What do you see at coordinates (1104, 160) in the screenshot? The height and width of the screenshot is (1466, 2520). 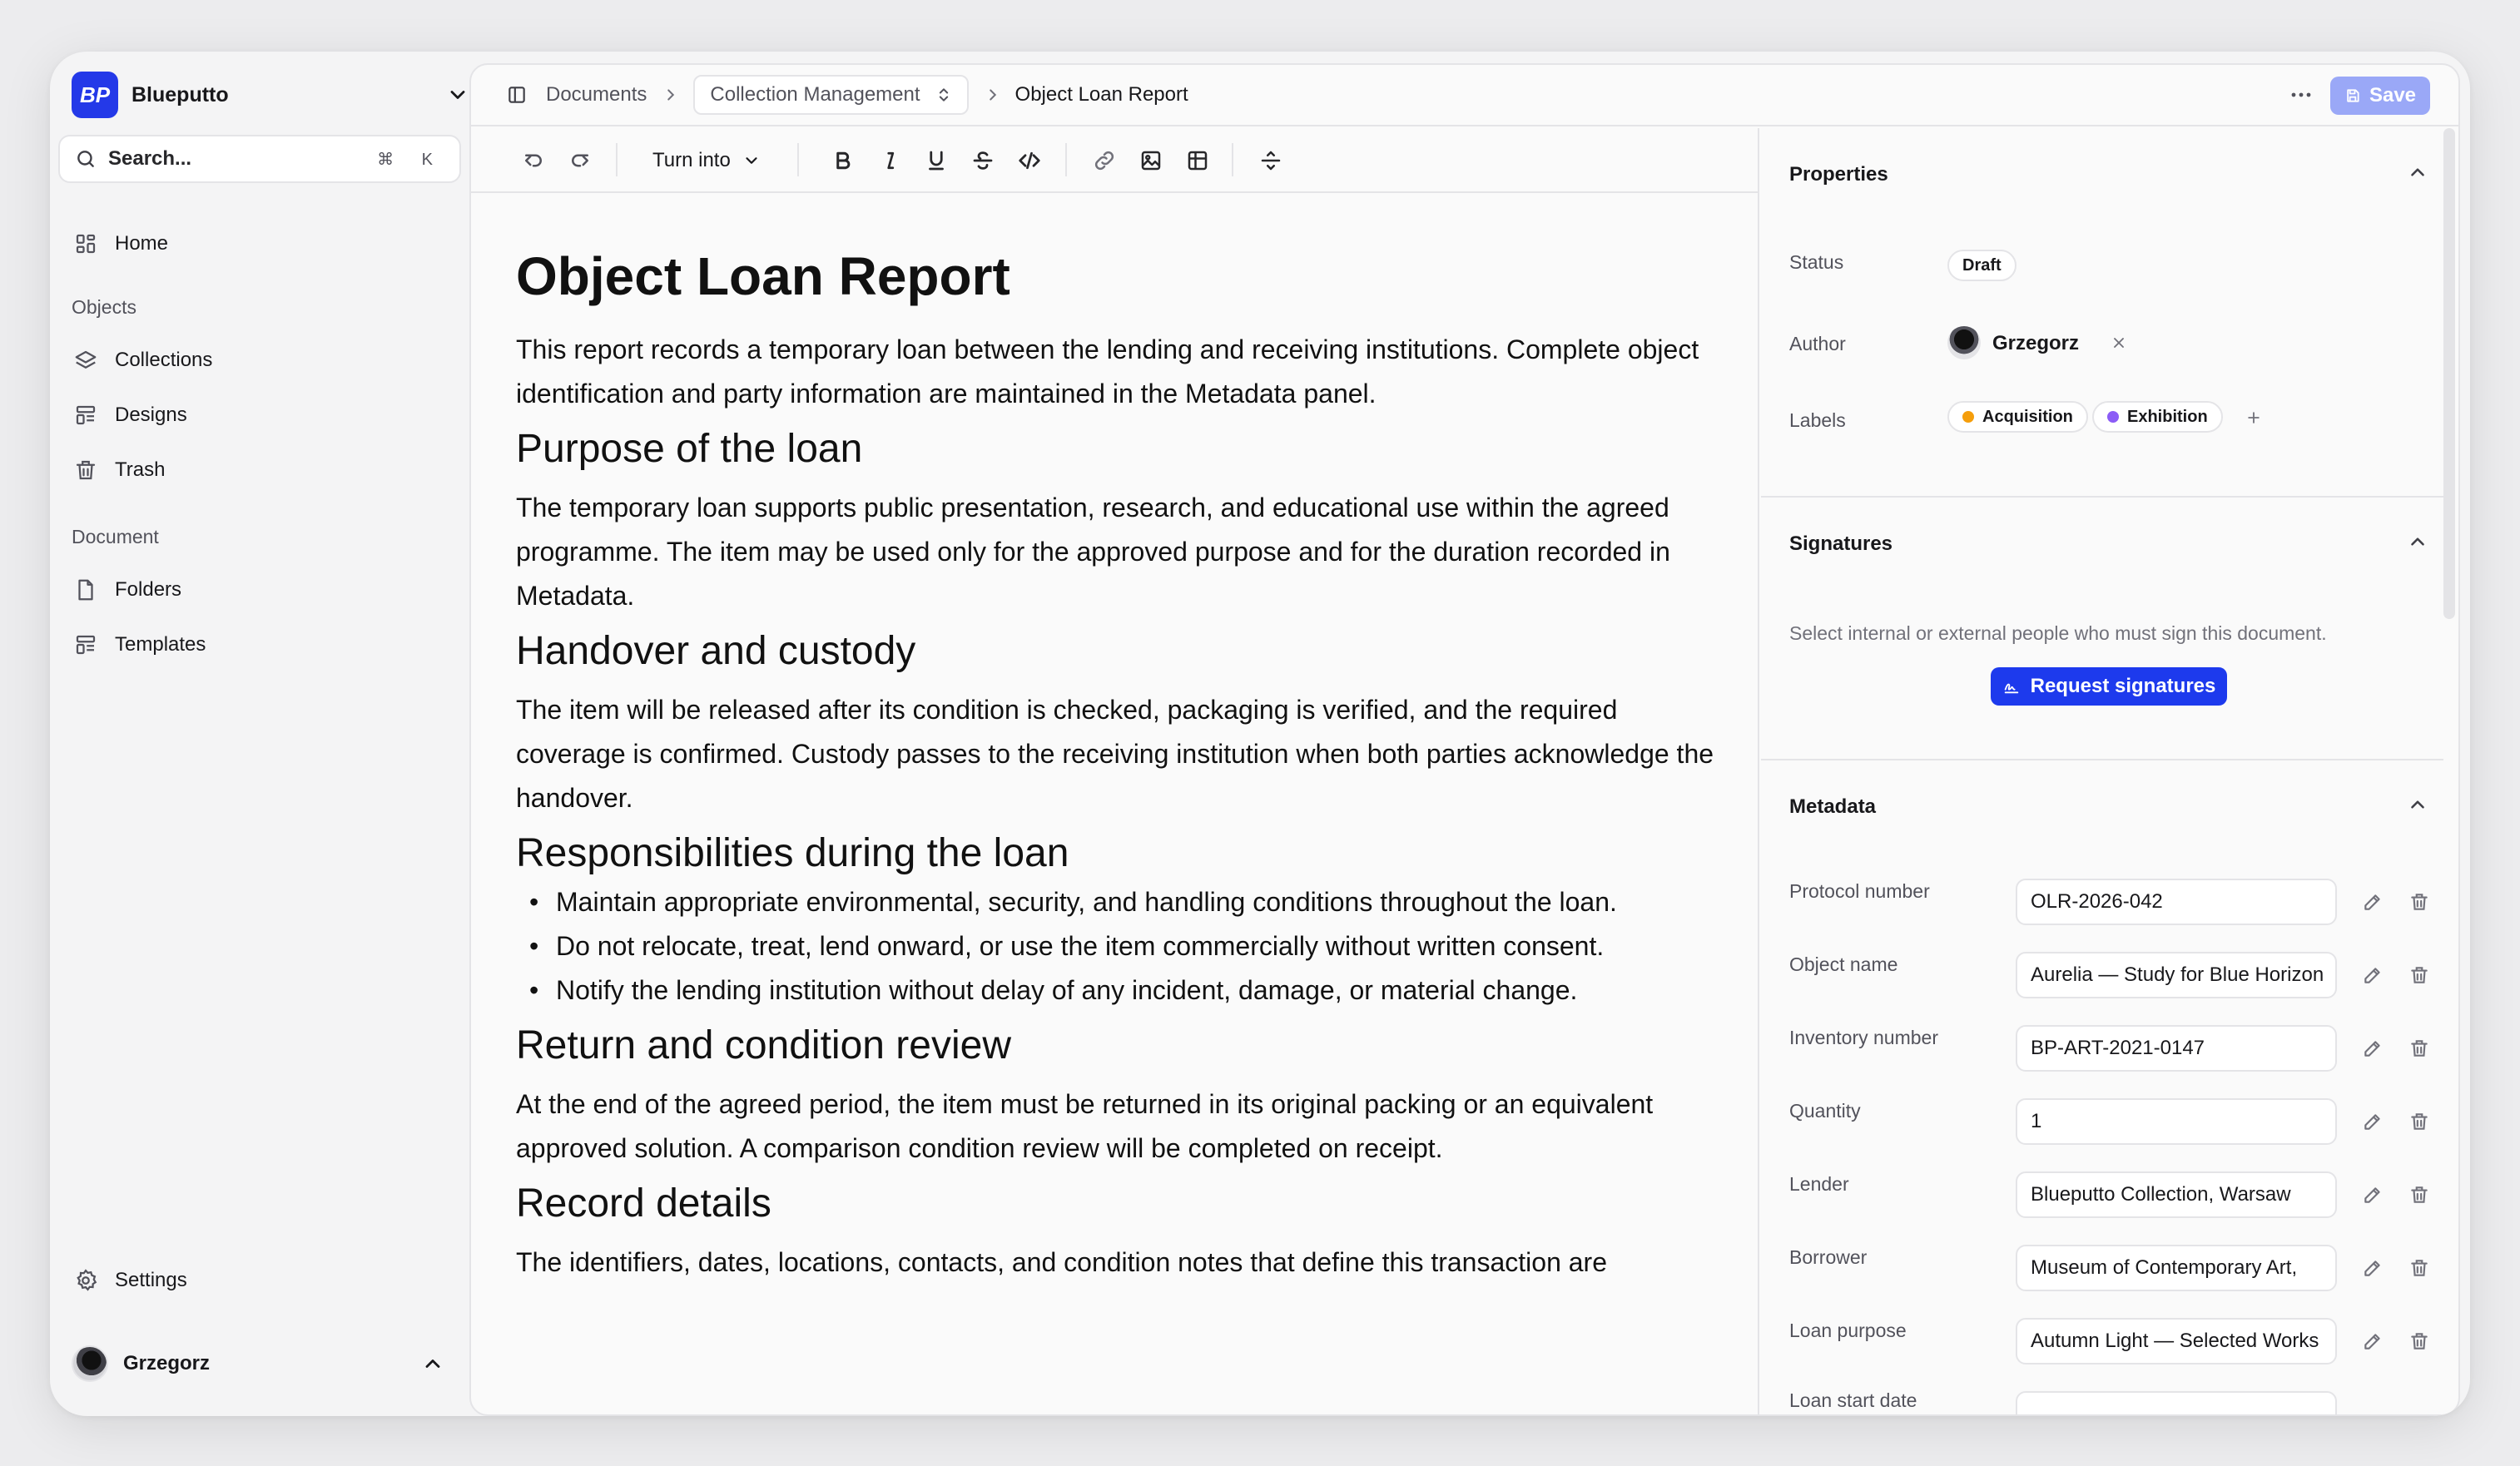 I see `link-icon` at bounding box center [1104, 160].